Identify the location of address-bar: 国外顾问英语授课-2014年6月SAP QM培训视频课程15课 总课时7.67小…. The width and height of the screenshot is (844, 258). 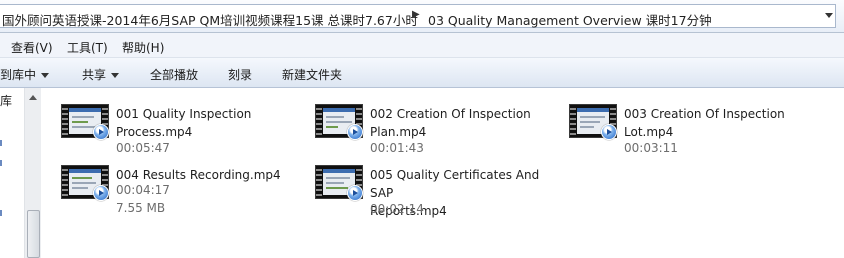
(422, 16).